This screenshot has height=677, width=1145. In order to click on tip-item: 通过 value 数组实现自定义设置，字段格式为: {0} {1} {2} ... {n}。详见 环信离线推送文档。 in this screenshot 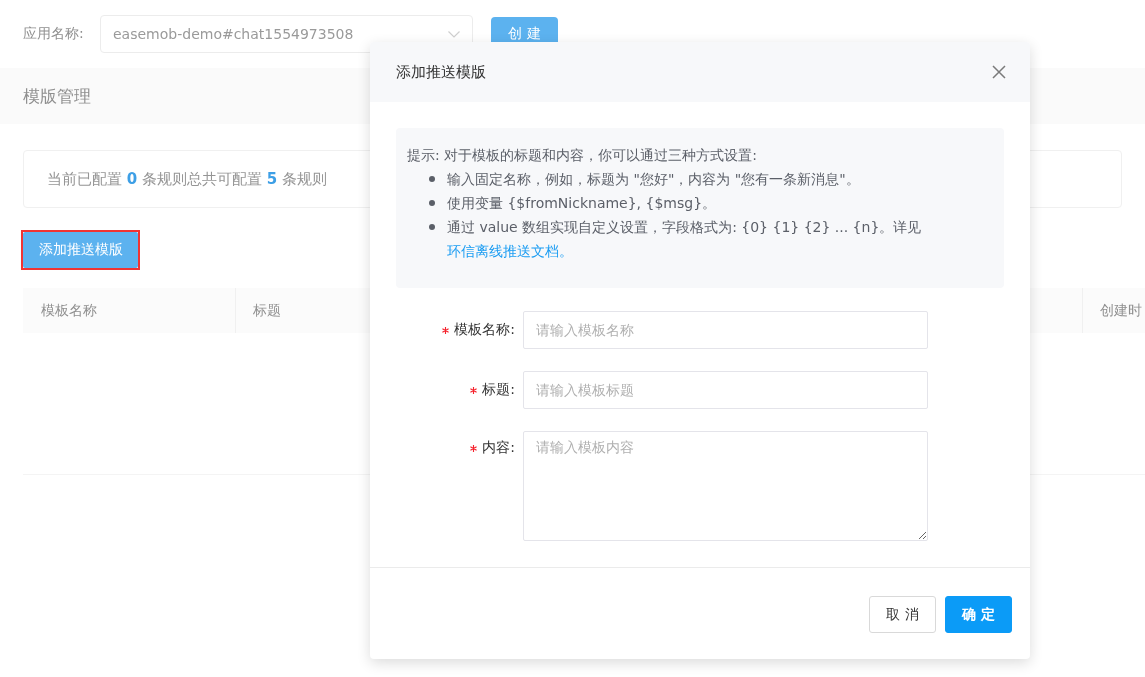, I will do `click(685, 239)`.